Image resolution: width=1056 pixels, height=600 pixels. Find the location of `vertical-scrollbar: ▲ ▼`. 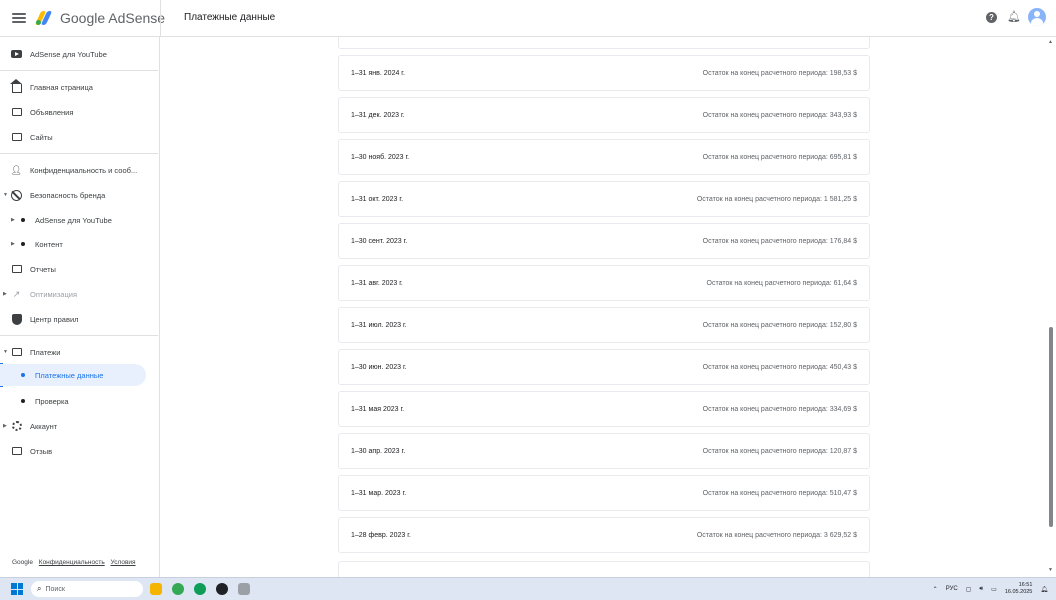

vertical-scrollbar: ▲ ▼ is located at coordinates (1051, 307).